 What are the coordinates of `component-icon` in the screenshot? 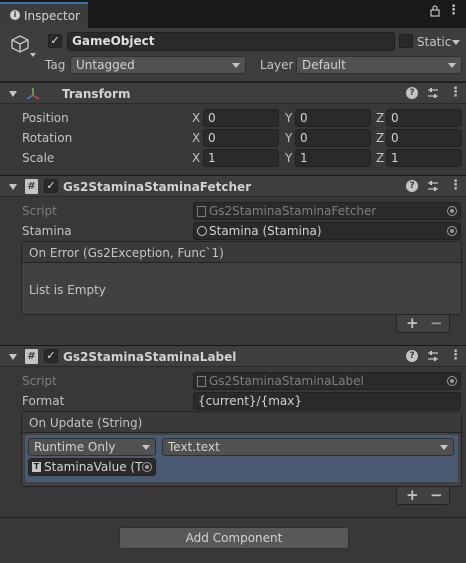 It's located at (202, 231).